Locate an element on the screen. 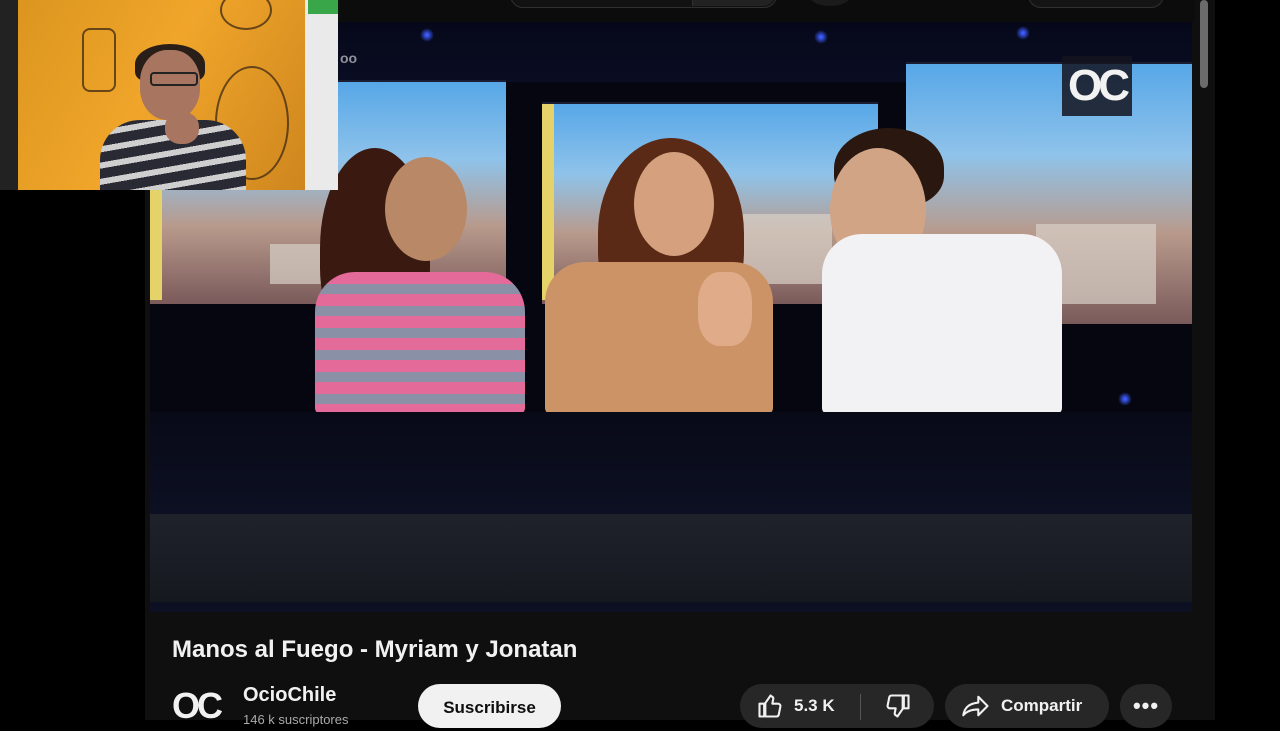 This screenshot has height=731, width=1280. thumbs-down-icon is located at coordinates (898, 706).